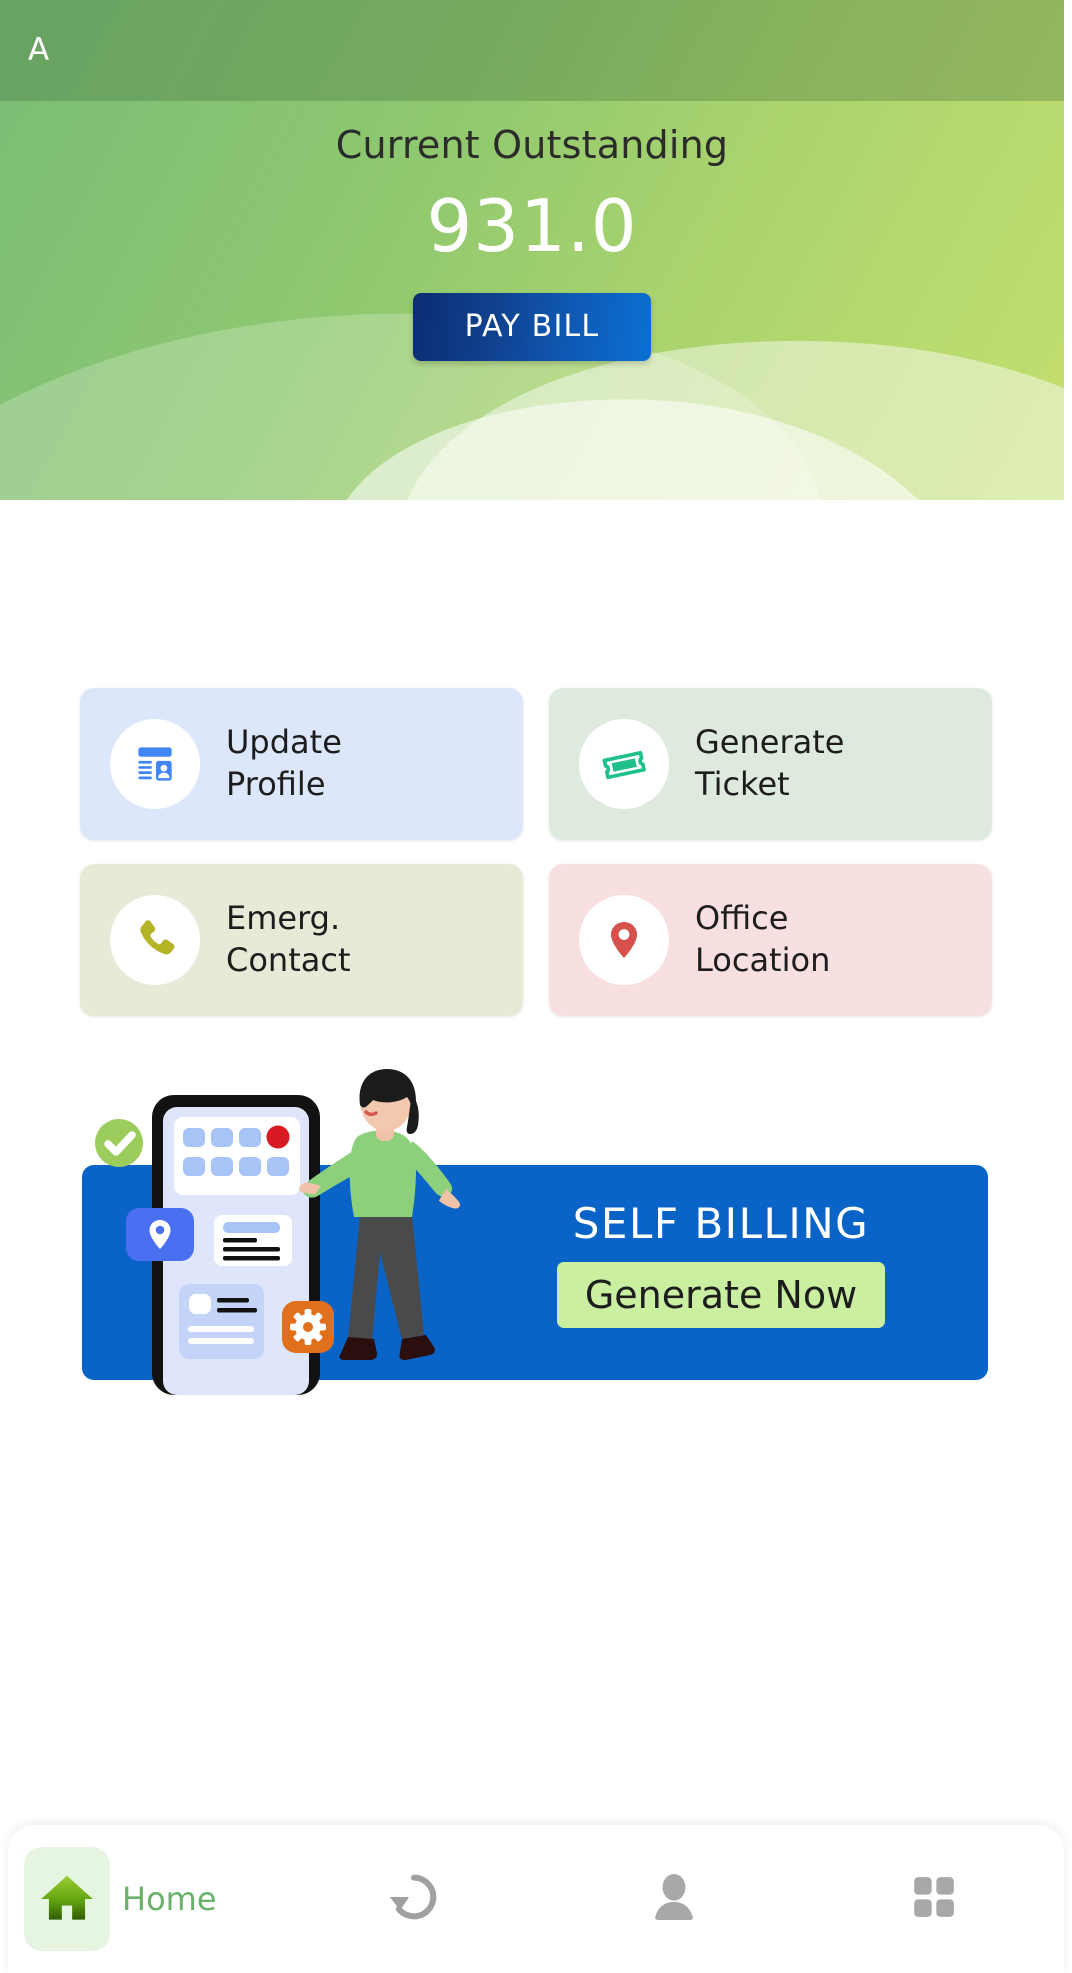 Image resolution: width=1072 pixels, height=1973 pixels. I want to click on outstanding-summary: Current Outstanding 931.0 PAY BILL, so click(532, 231).